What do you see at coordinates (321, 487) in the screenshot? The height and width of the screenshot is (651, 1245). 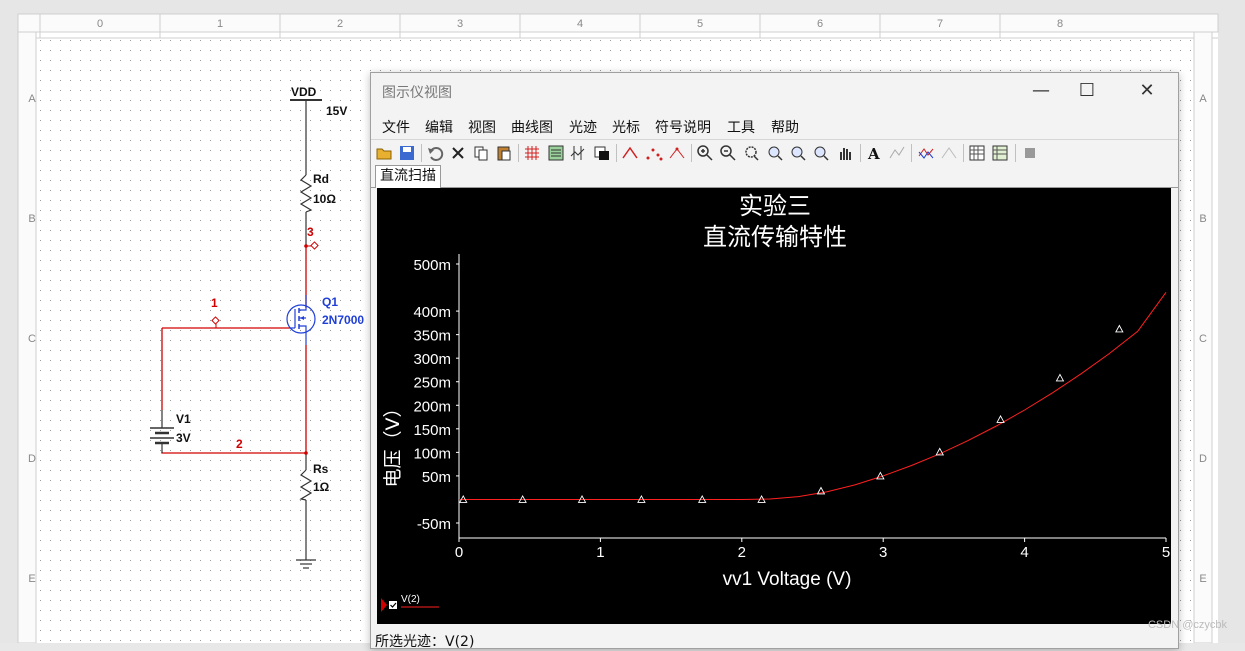 I see `rs-value: 1Ω` at bounding box center [321, 487].